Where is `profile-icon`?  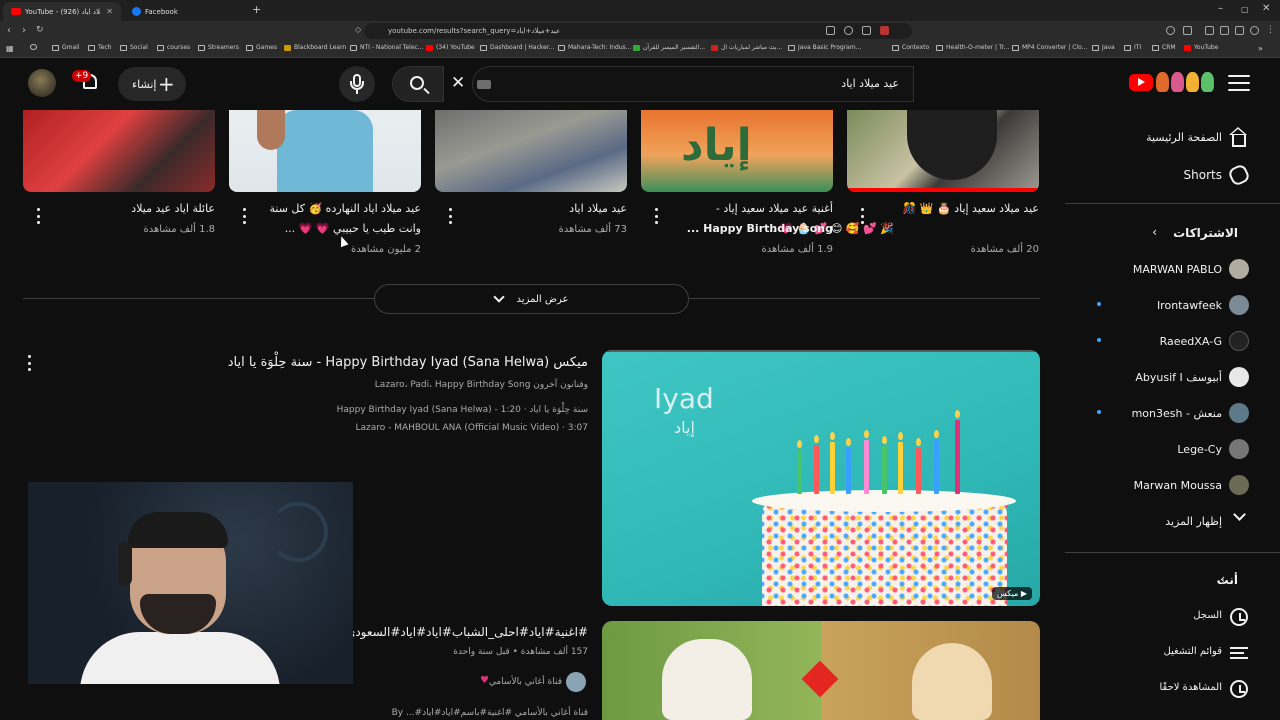
profile-icon is located at coordinates (1254, 30).